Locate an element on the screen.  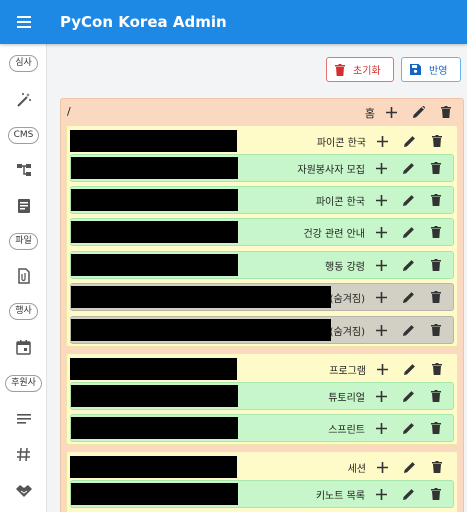
tree-node: 세션 is located at coordinates (262, 468).